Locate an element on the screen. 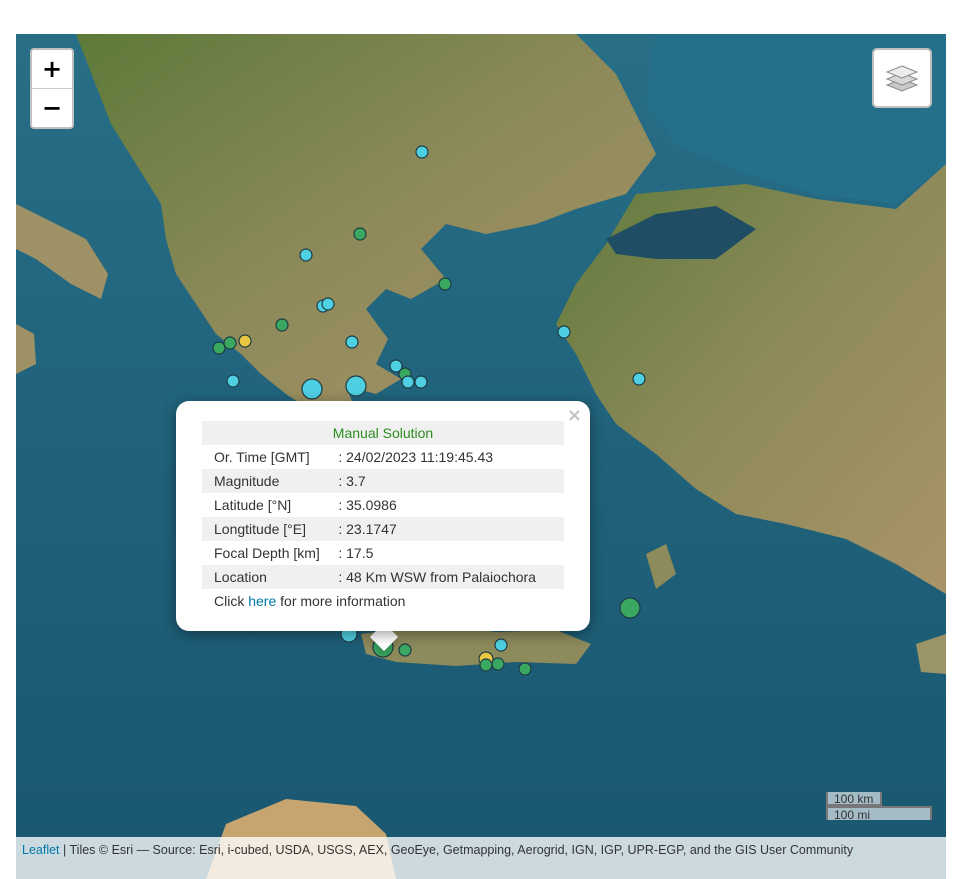 Image resolution: width=960 pixels, height=879 pixels. popup-title: Manual Solution is located at coordinates (383, 433).